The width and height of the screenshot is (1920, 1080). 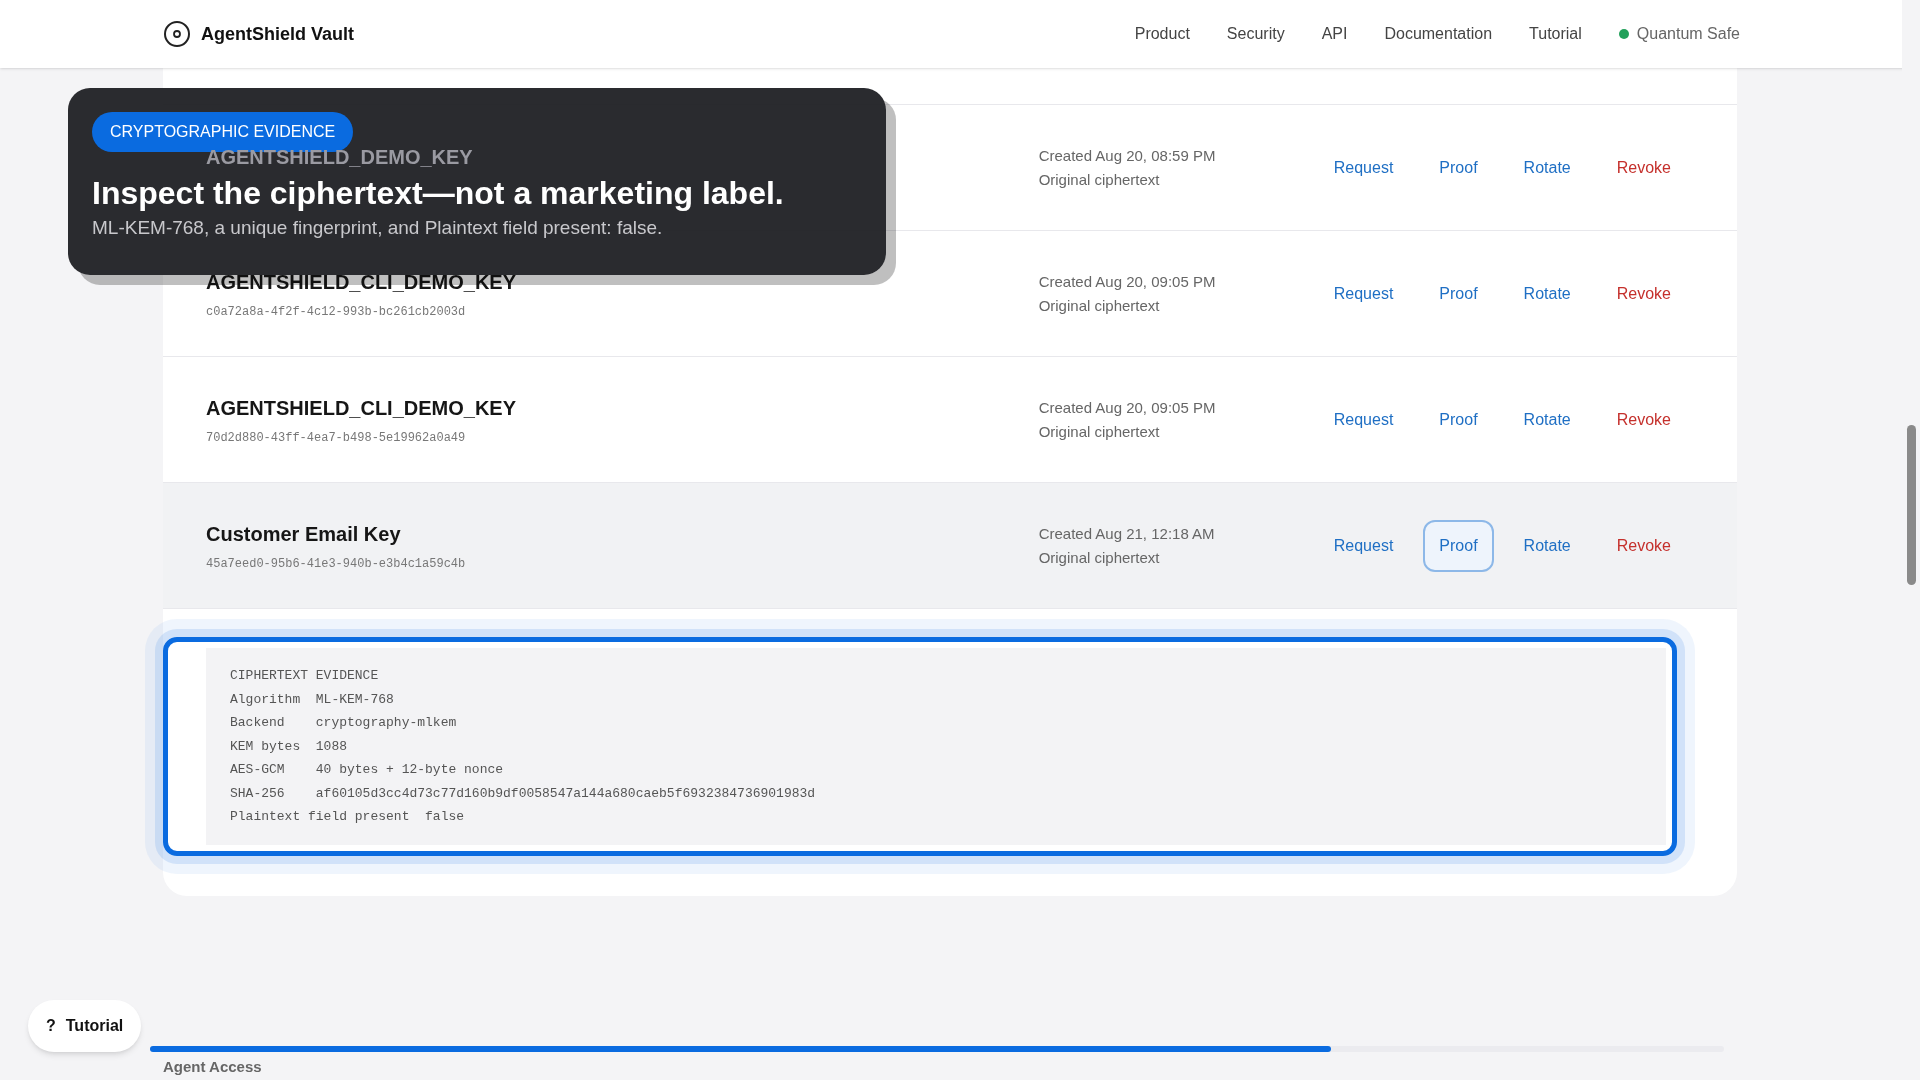 I want to click on nav-link: API, so click(x=1334, y=34).